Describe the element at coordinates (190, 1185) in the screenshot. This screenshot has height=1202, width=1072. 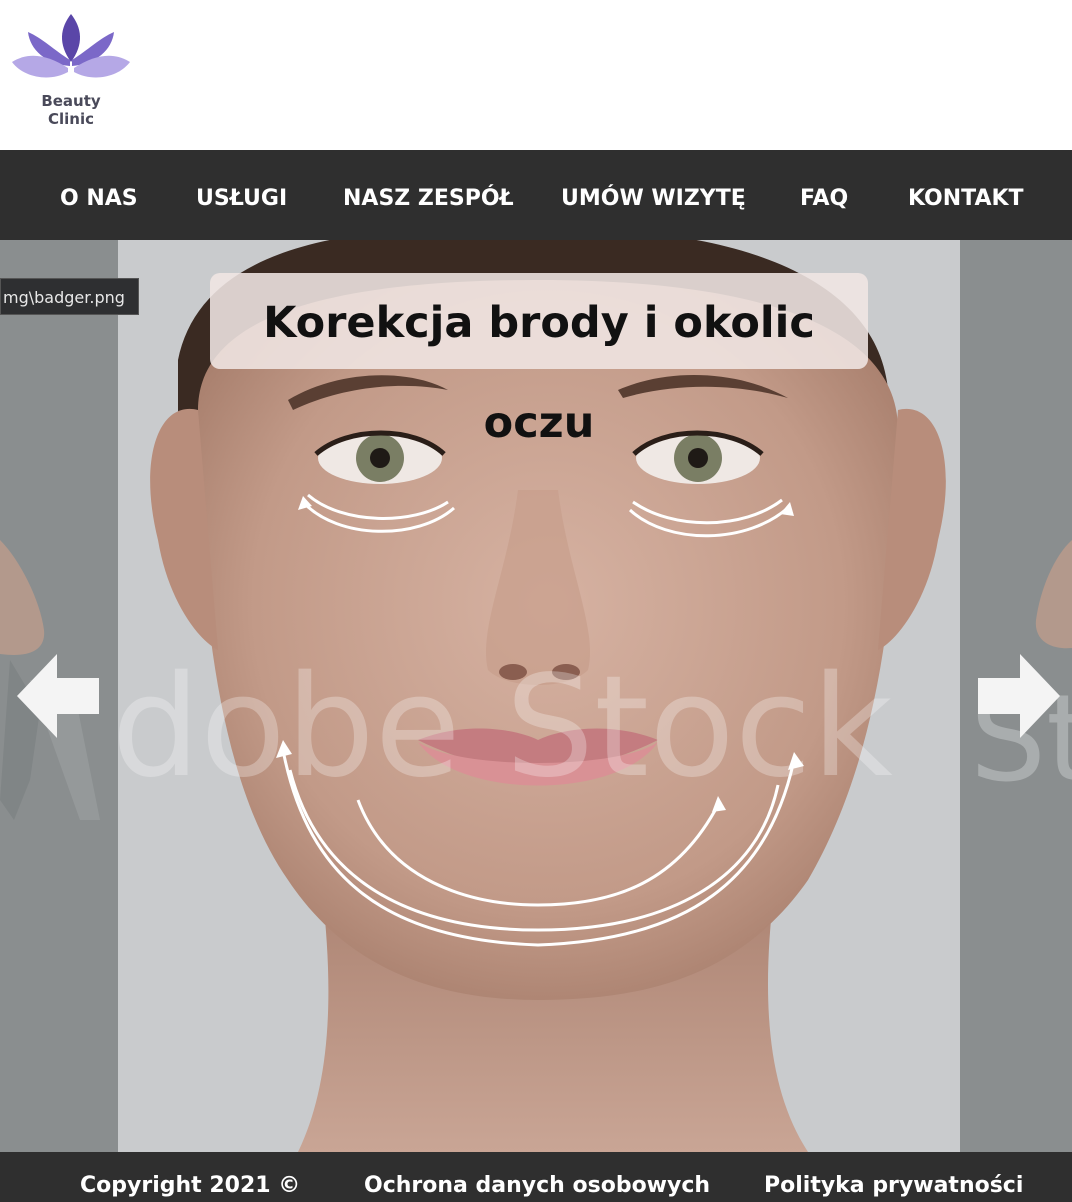
I see `footer-copyright: Copyright 2021 ©` at that location.